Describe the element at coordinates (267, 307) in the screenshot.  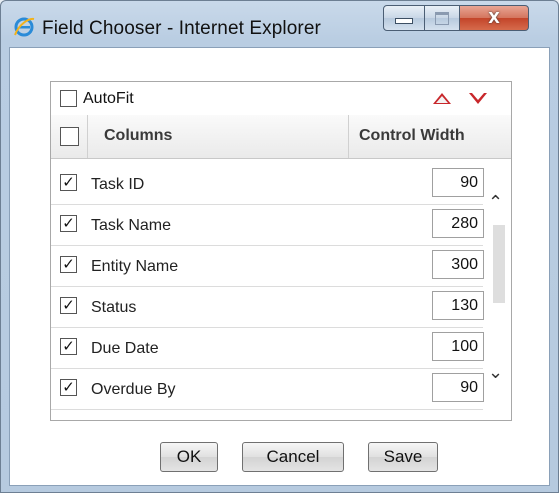
I see `column-row: ✓ Status` at that location.